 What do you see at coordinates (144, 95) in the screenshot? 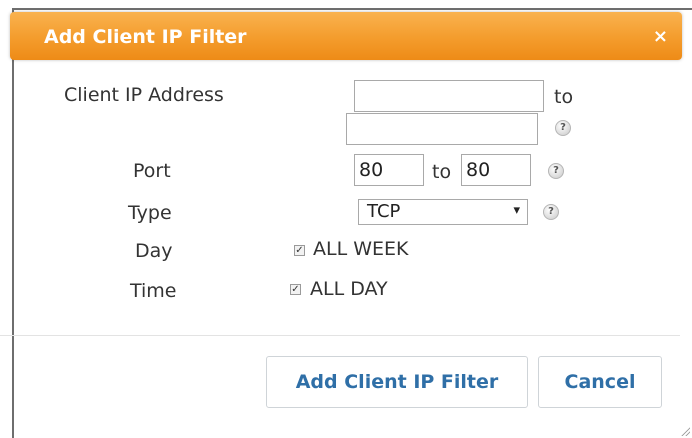
I see `client-ip-label: Client IP Address` at bounding box center [144, 95].